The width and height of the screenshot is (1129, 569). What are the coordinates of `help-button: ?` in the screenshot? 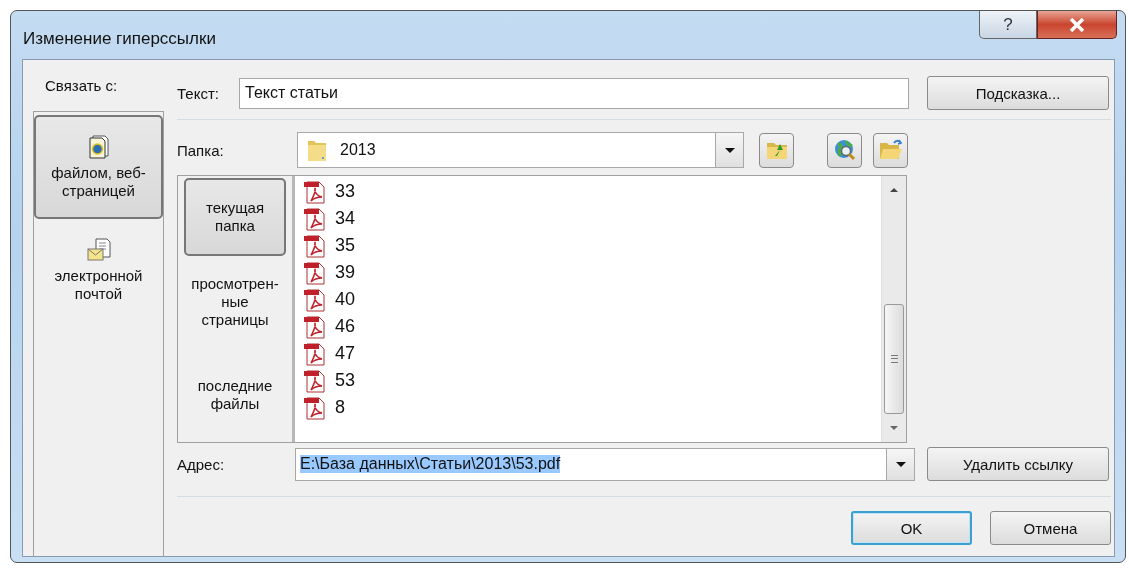 It's located at (1008, 25).